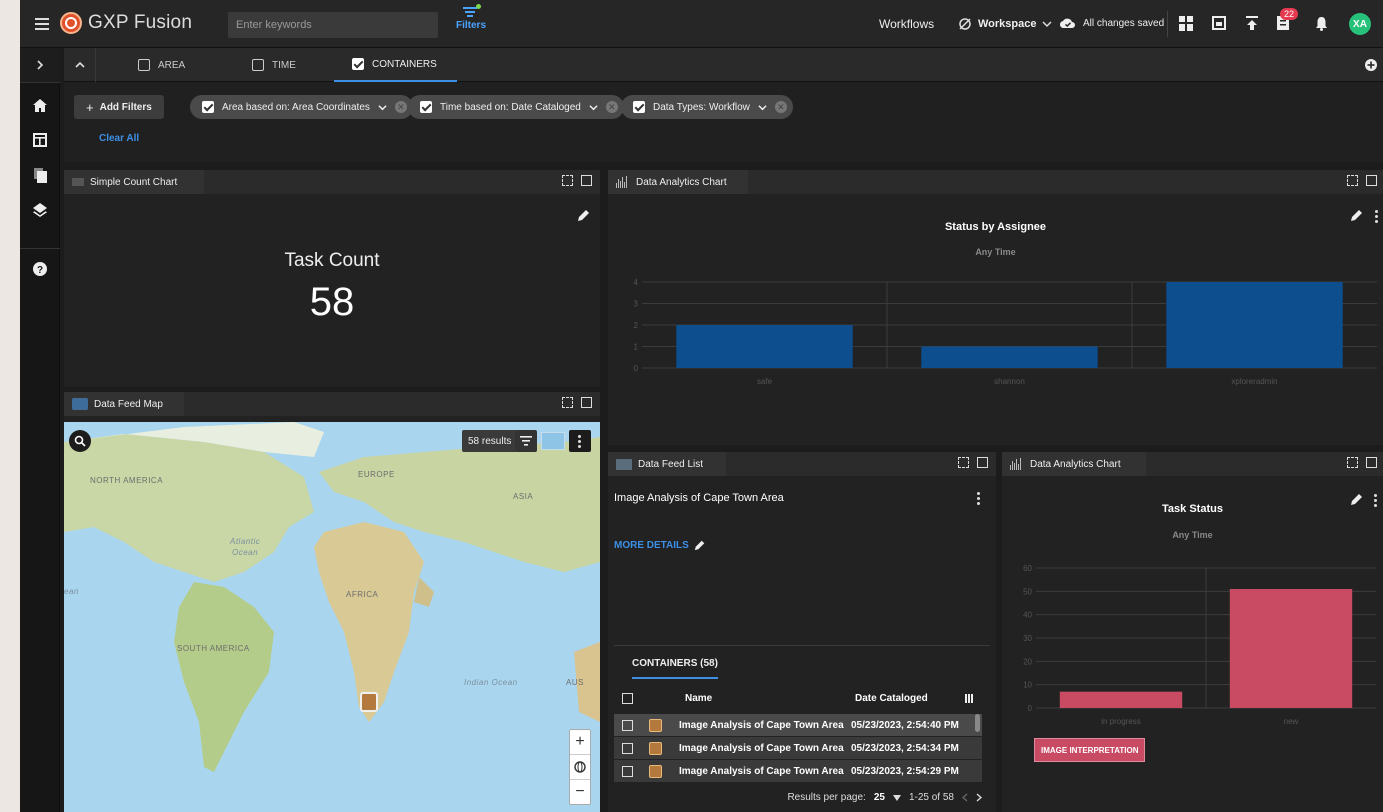 The image size is (1383, 812). Describe the element at coordinates (358, 64) in the screenshot. I see `containers-checkbox` at that location.